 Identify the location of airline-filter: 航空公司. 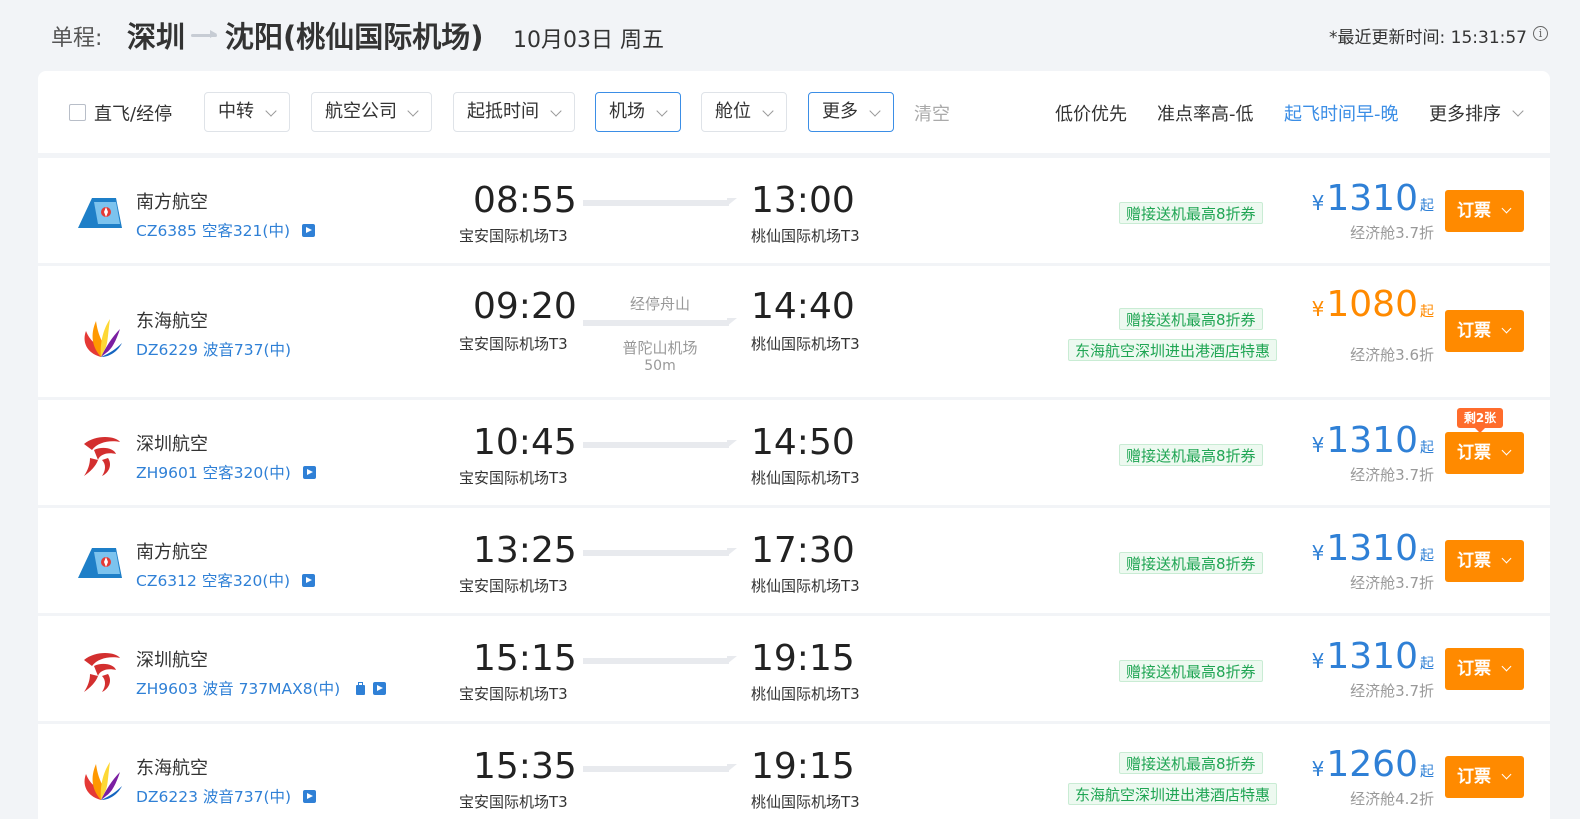
(371, 112).